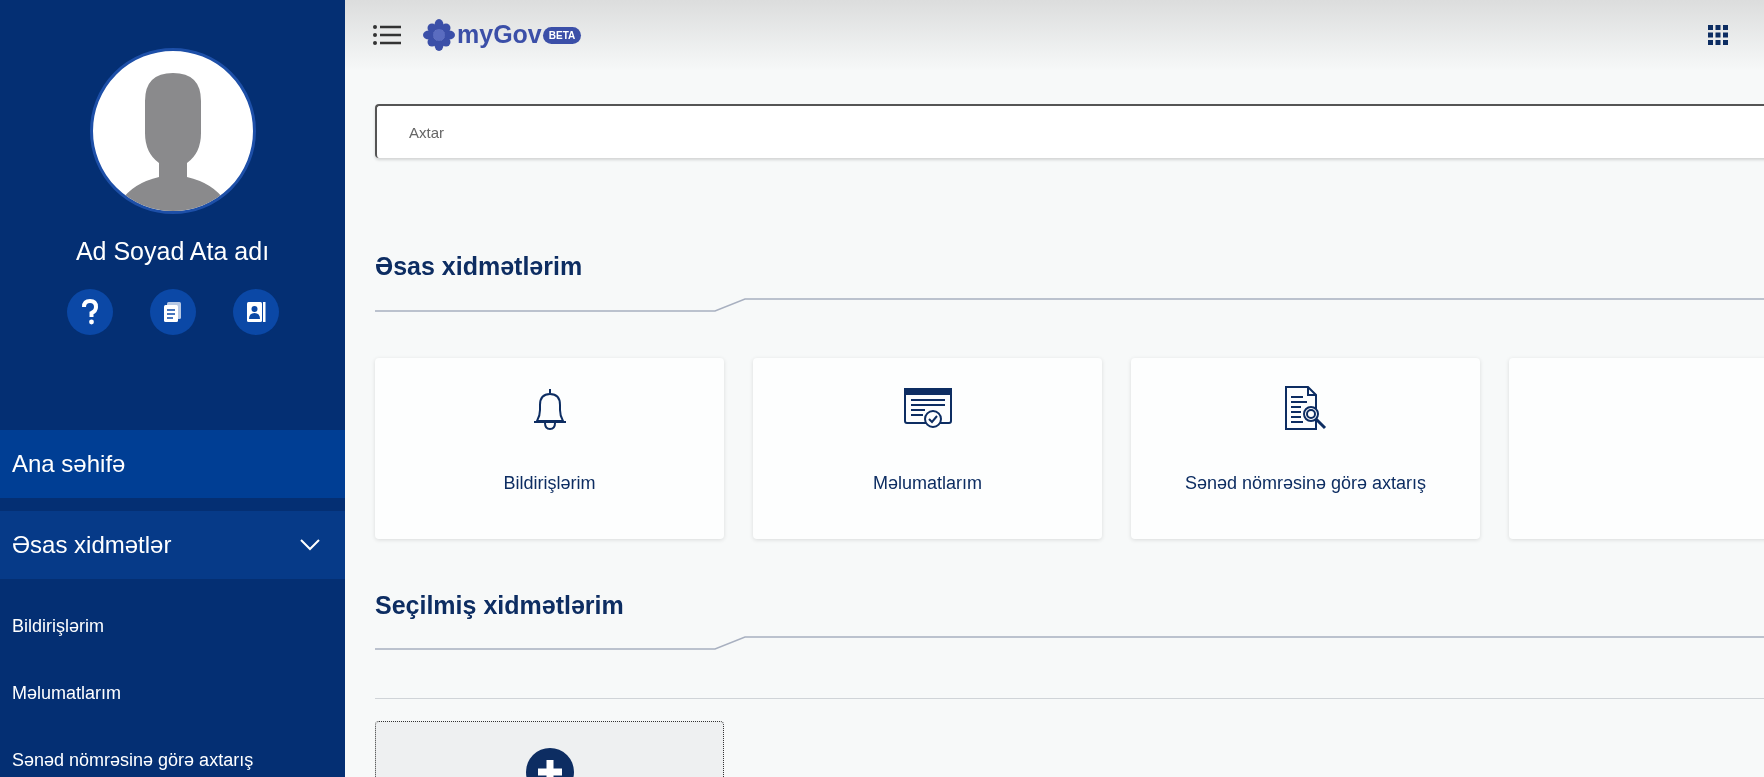 Image resolution: width=1764 pixels, height=777 pixels. Describe the element at coordinates (387, 35) in the screenshot. I see `menu-icon` at that location.